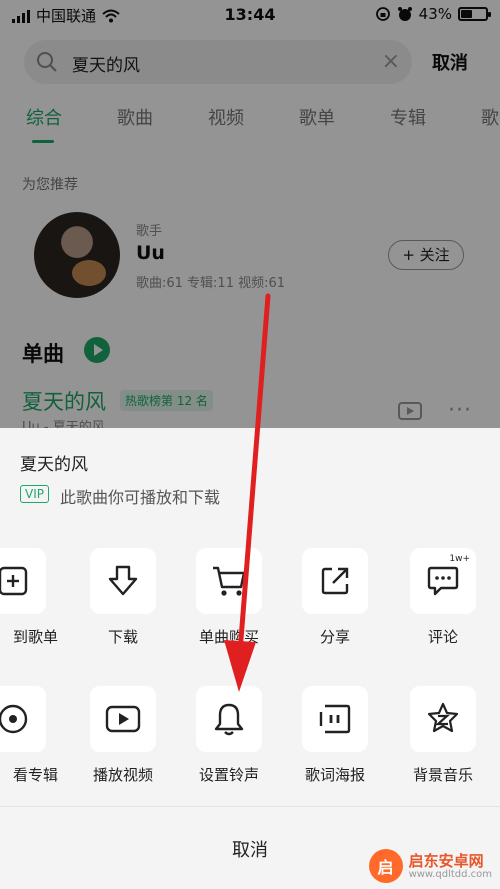 The width and height of the screenshot is (500, 889). I want to click on download-button: 下载, so click(123, 597).